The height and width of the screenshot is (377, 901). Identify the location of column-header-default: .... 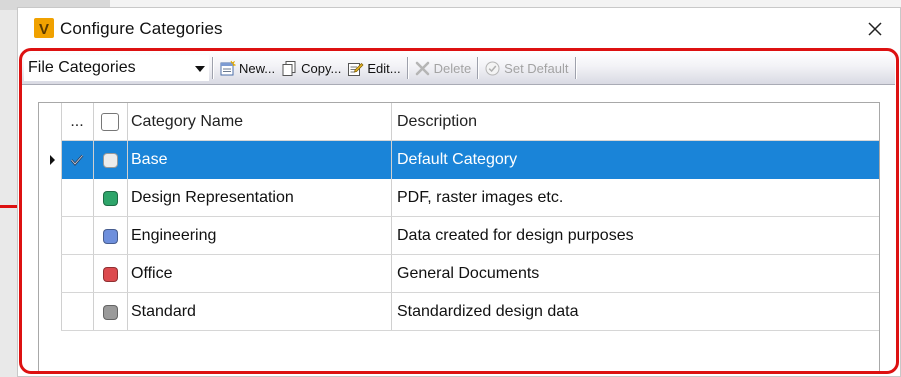
(77, 122).